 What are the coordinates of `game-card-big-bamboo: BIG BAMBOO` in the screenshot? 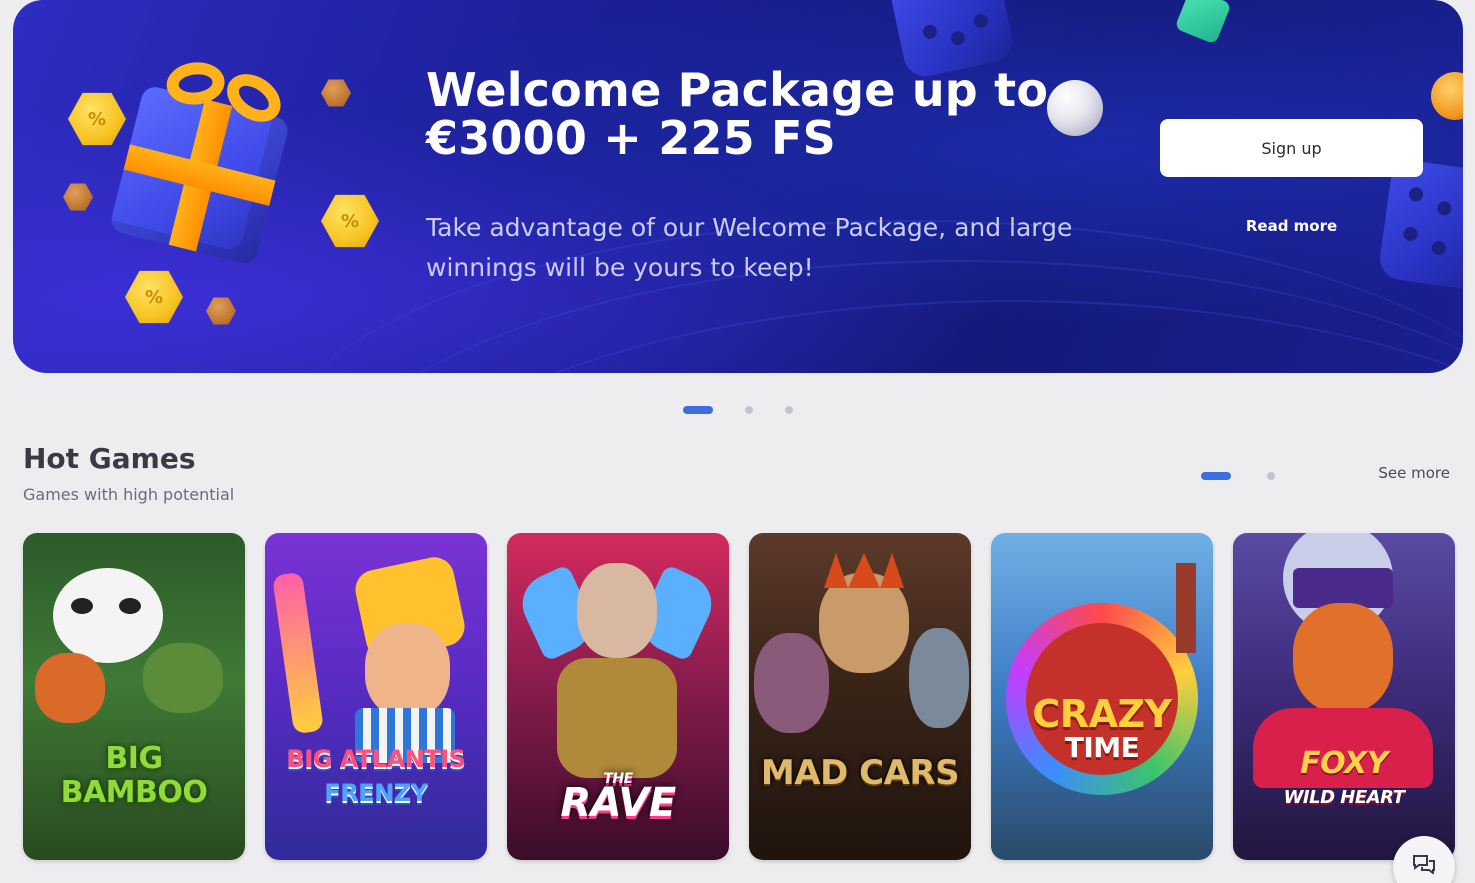 It's located at (134, 696).